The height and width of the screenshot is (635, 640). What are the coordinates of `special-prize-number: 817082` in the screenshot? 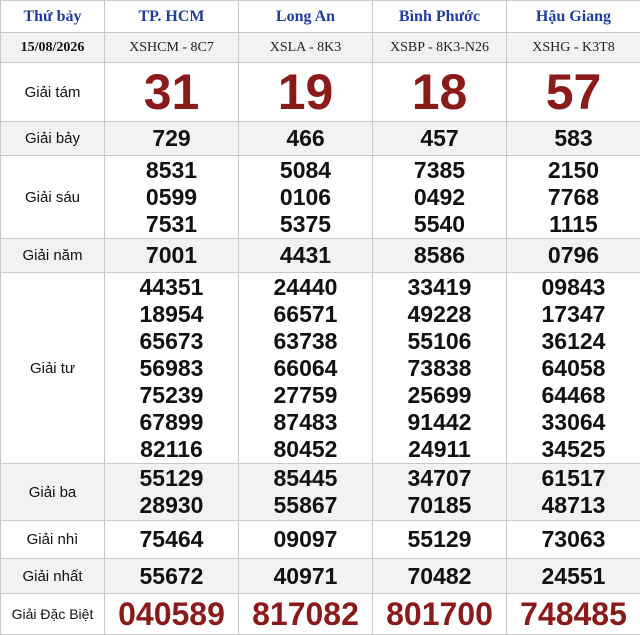 It's located at (306, 614).